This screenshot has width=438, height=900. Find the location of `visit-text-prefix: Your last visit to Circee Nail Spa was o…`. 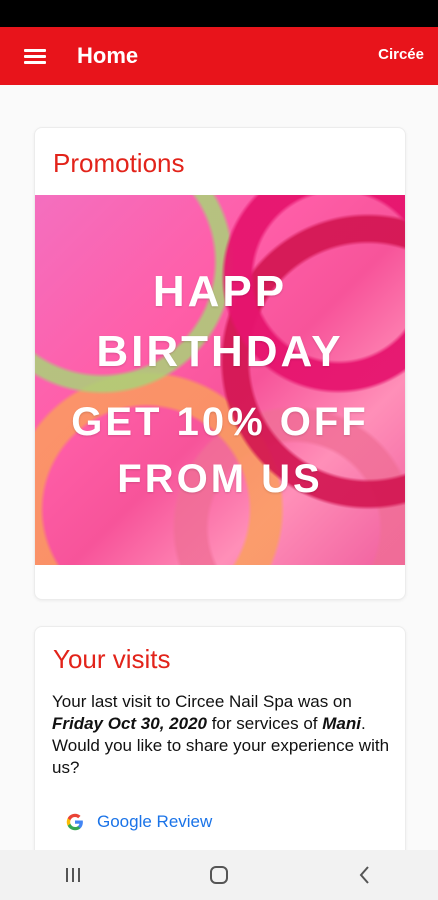

visit-text-prefix: Your last visit to Circee Nail Spa was o… is located at coordinates (202, 701).